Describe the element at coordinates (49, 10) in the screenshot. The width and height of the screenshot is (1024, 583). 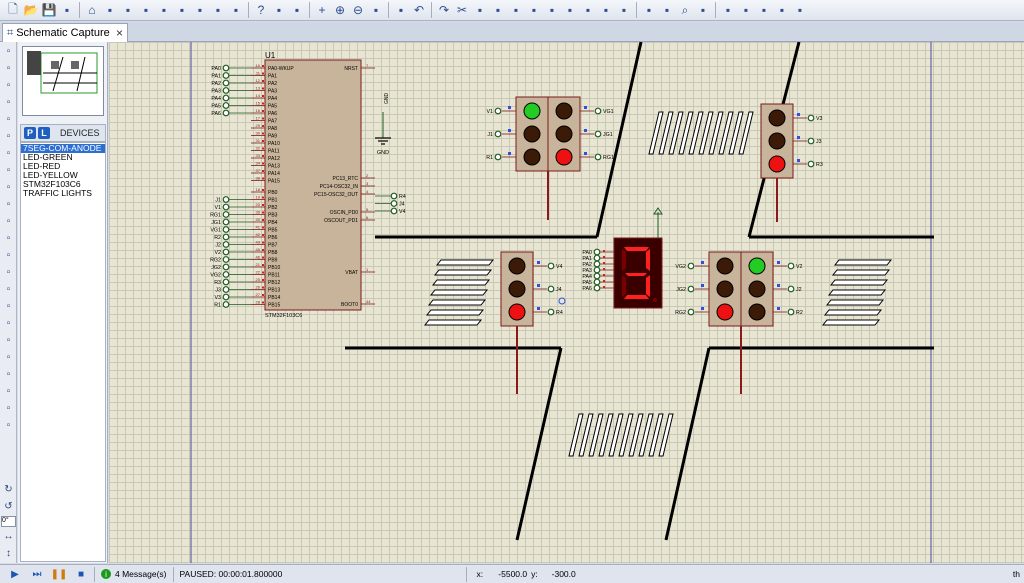
I see `save-icon: 💾` at that location.